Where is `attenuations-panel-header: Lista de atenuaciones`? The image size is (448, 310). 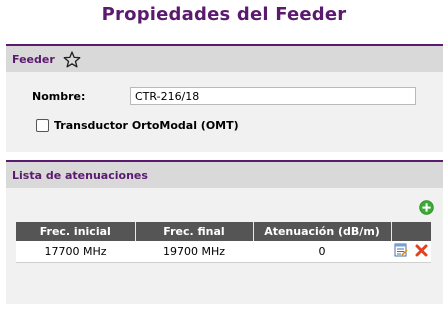 attenuations-panel-header: Lista de atenuaciones is located at coordinates (224, 174).